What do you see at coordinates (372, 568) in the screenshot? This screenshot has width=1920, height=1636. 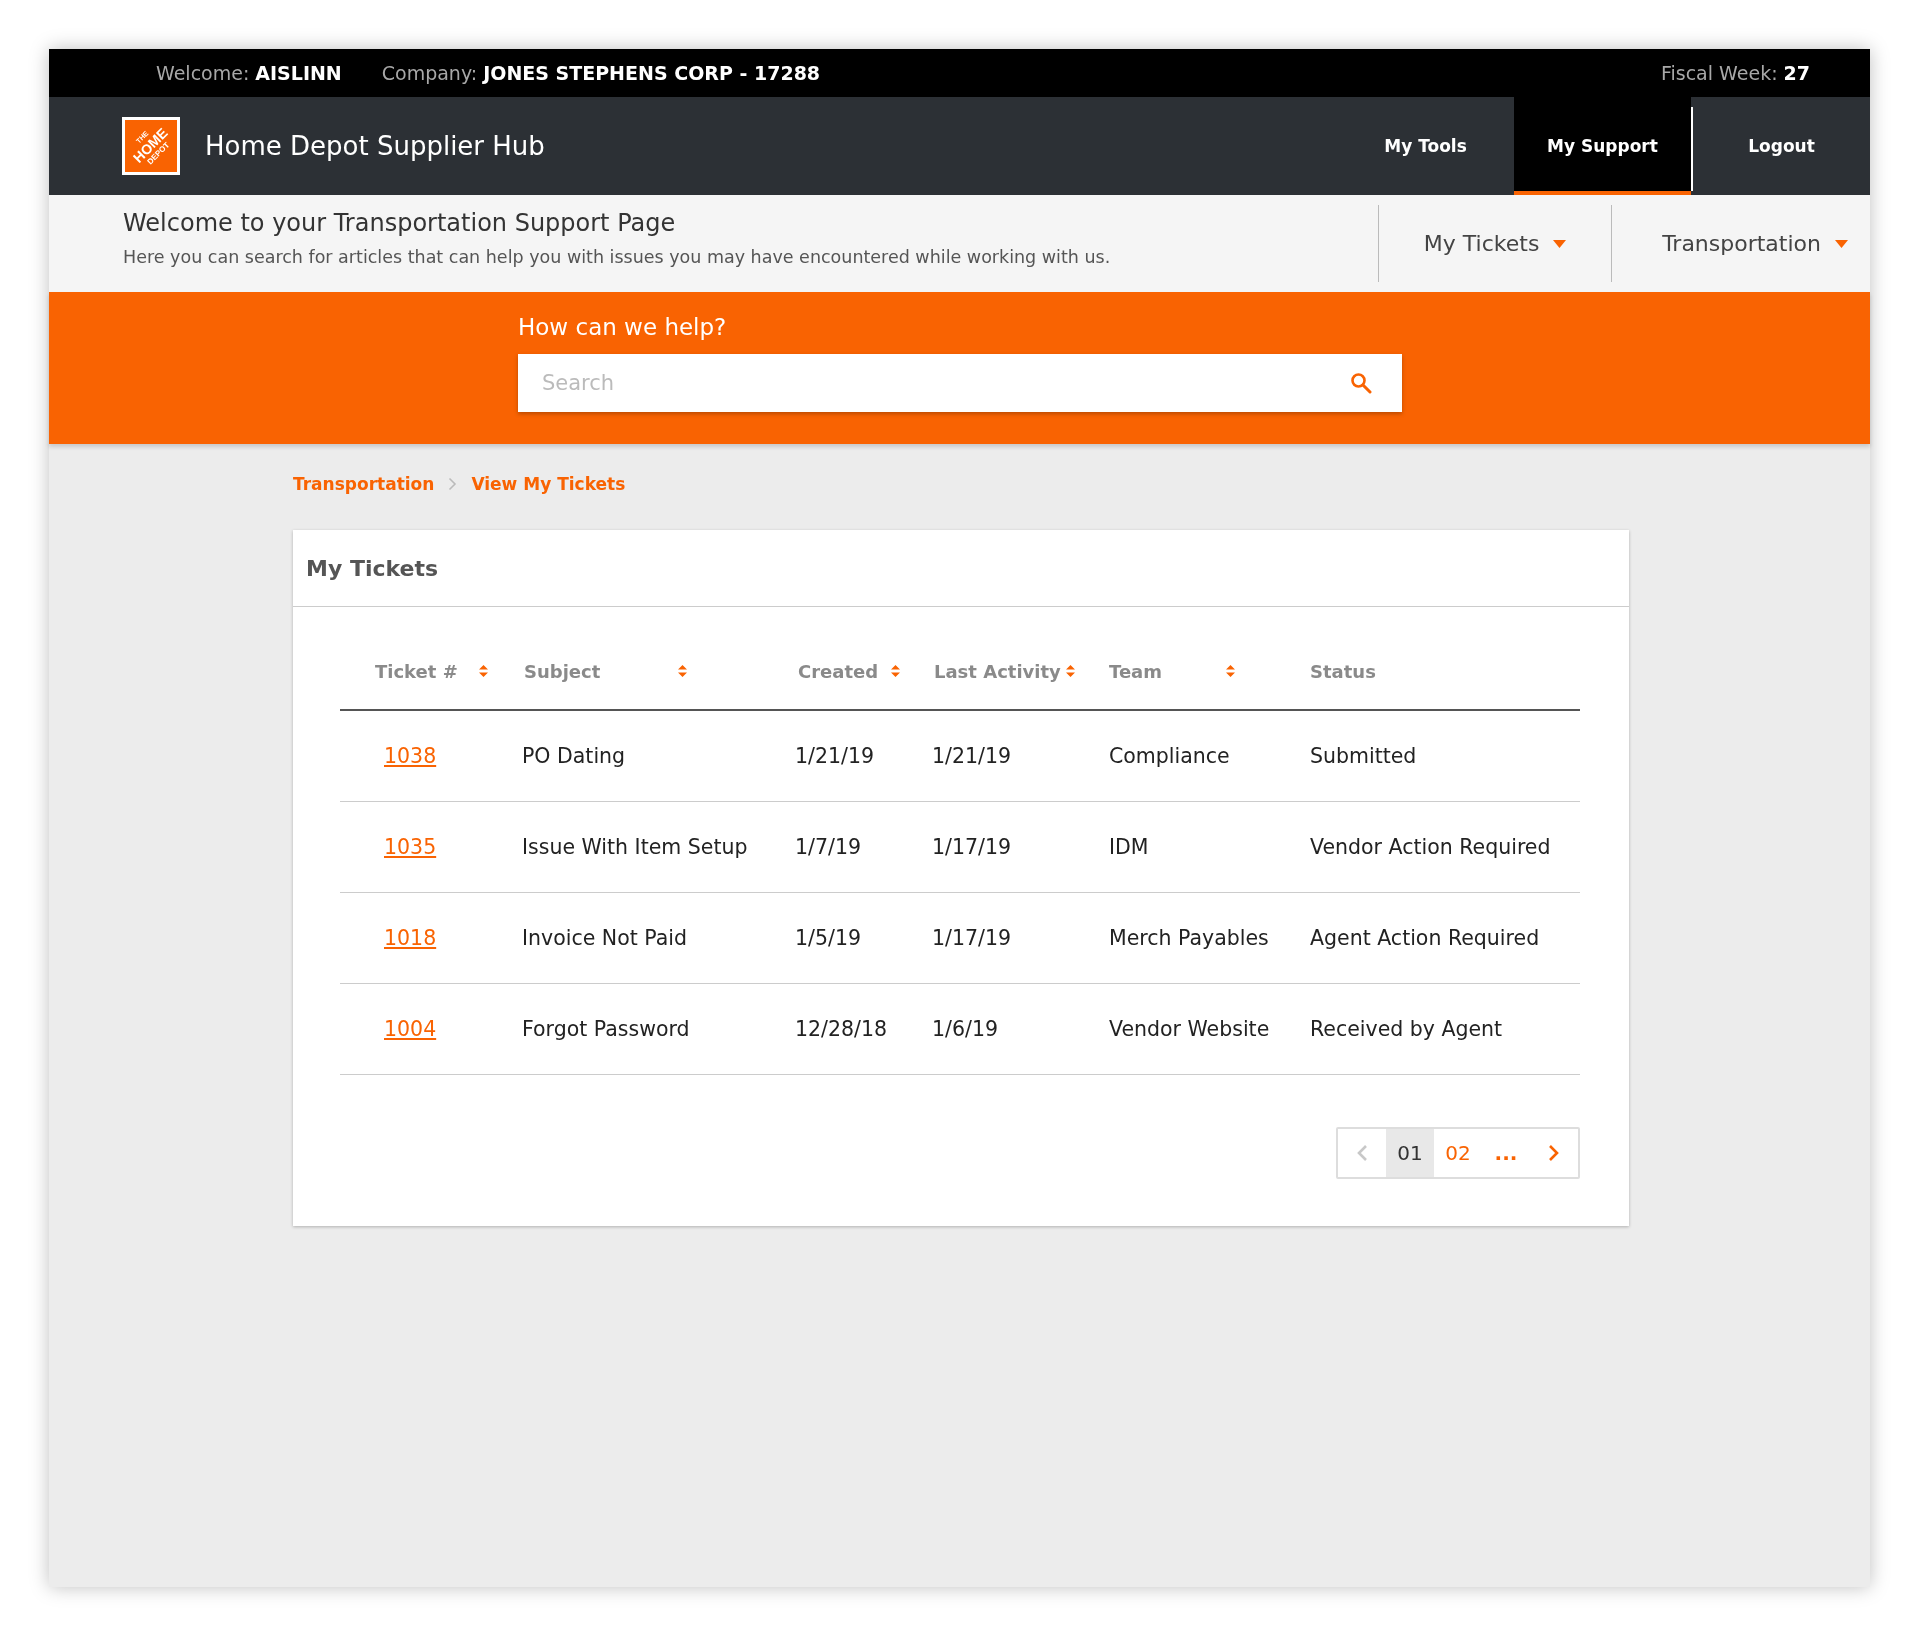 I see `card-title: My Tickets` at bounding box center [372, 568].